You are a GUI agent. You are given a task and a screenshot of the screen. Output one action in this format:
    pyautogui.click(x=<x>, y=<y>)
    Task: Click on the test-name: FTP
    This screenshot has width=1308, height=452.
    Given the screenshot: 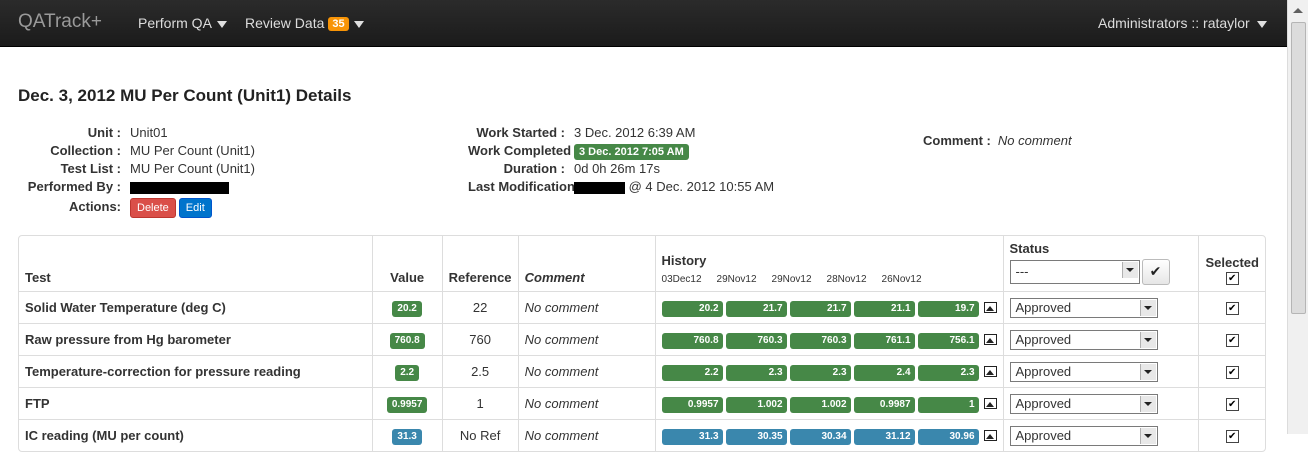 What is the action you would take?
    pyautogui.click(x=195, y=403)
    